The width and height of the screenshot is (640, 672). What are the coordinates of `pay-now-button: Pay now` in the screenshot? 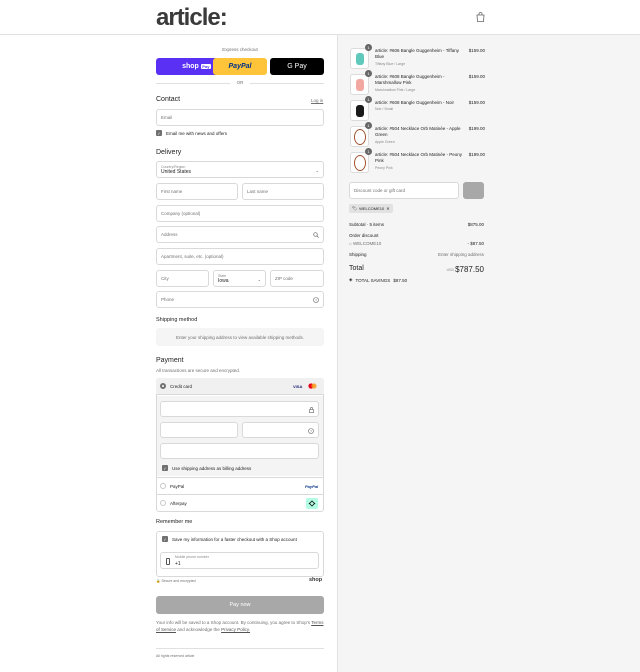 It's located at (240, 605).